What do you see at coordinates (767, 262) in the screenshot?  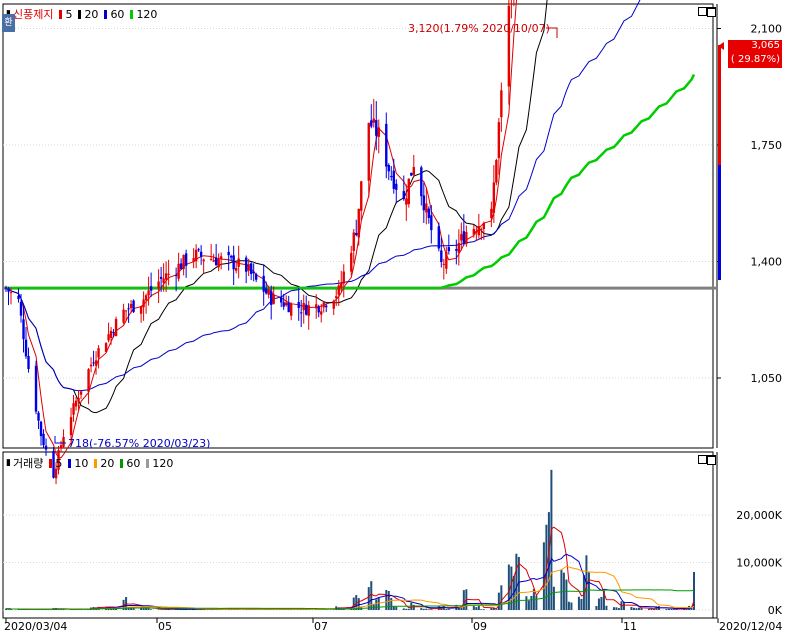 I see `price-y-tick-label: 1,400` at bounding box center [767, 262].